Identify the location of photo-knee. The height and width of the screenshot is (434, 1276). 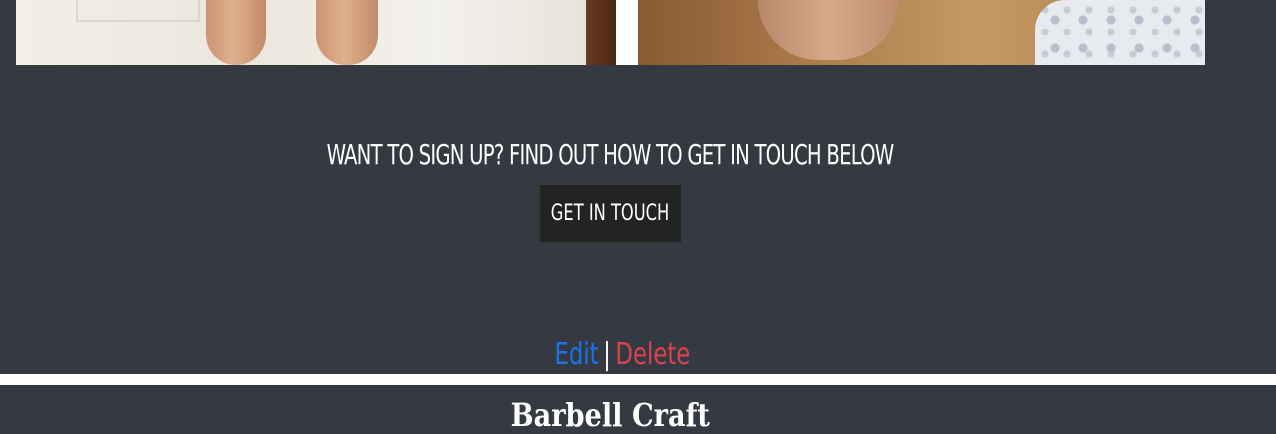
(828, 30).